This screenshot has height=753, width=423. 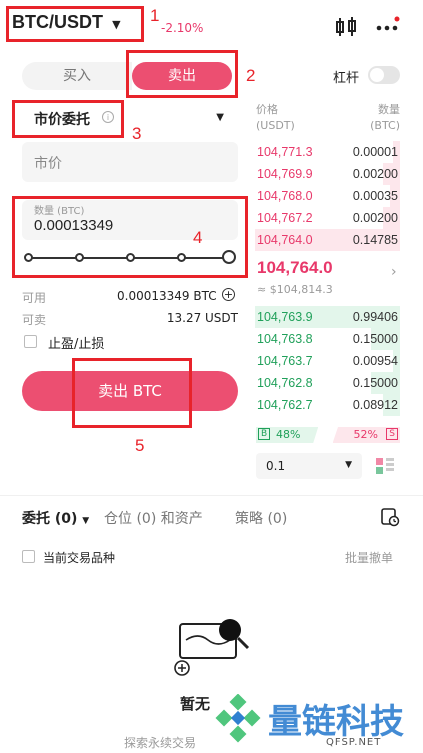 What do you see at coordinates (62, 120) in the screenshot?
I see `order-type-label: 市价委托` at bounding box center [62, 120].